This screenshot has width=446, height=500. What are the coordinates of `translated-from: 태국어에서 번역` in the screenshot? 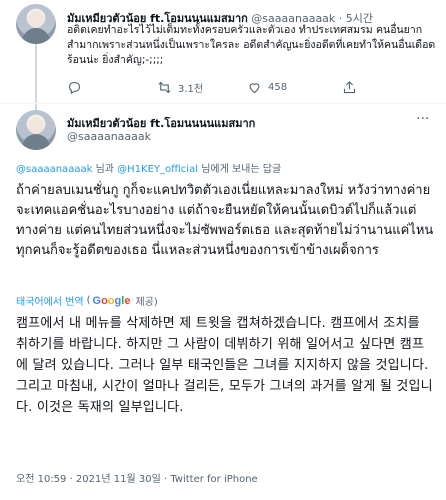 It's located at (50, 300).